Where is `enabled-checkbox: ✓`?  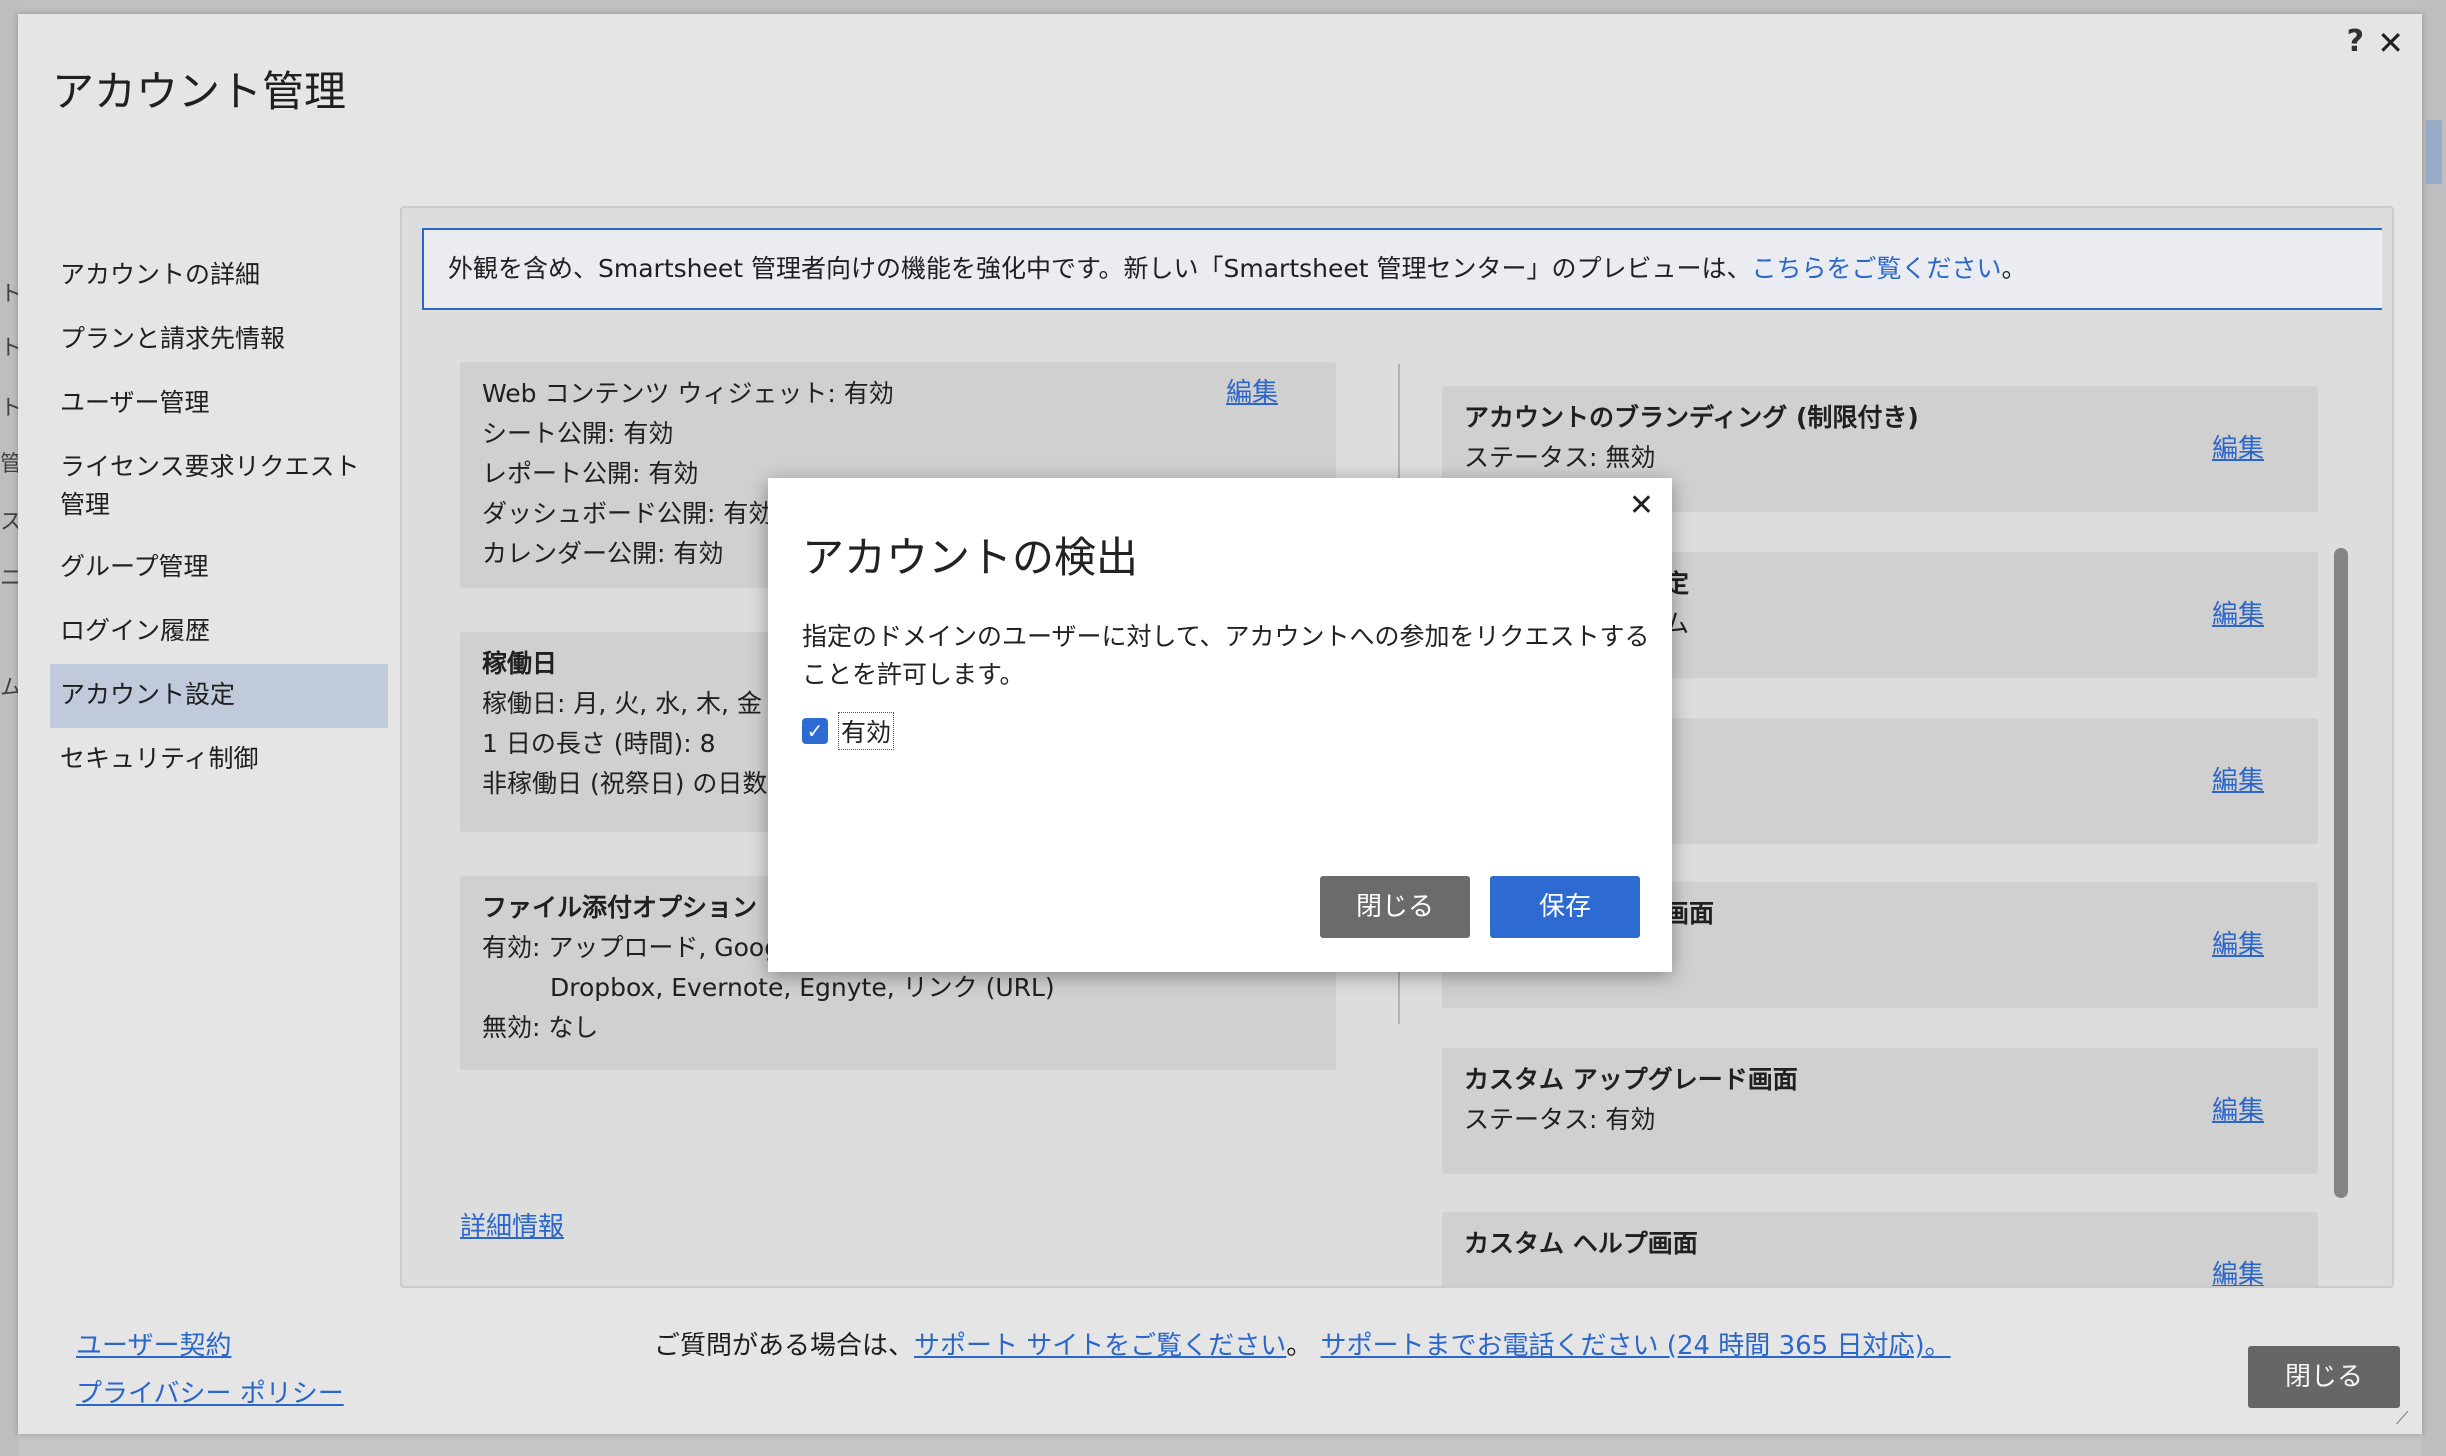 enabled-checkbox: ✓ is located at coordinates (815, 731).